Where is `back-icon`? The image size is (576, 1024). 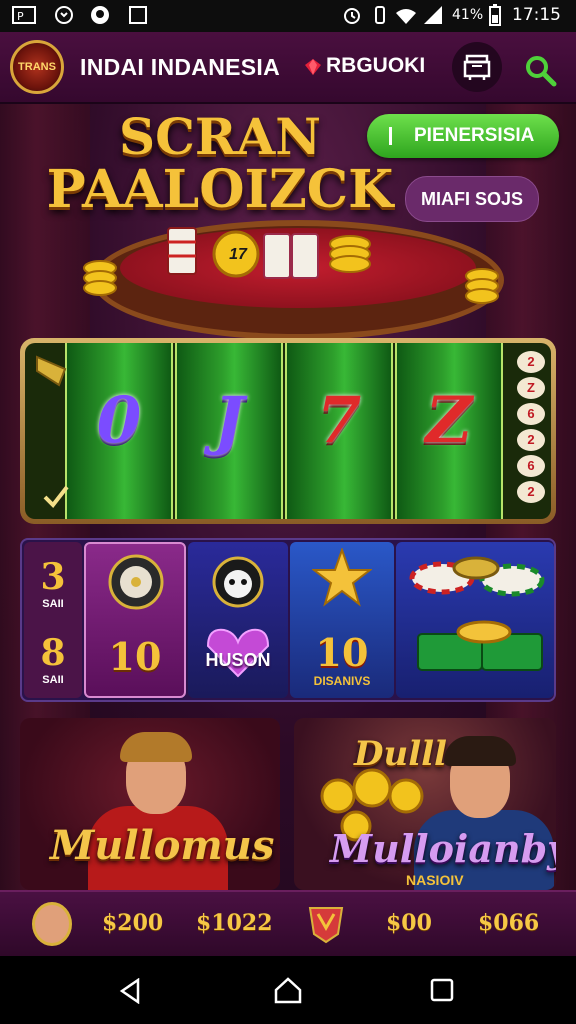
back-icon is located at coordinates (129, 991).